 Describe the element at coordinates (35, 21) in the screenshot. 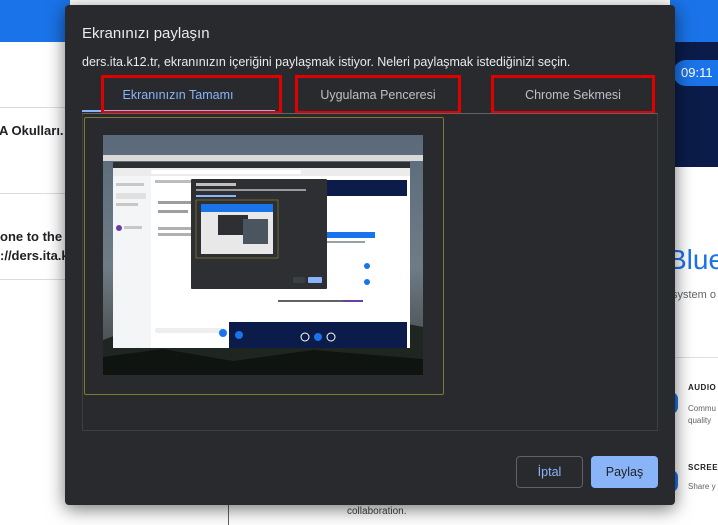

I see `page-header-bar-left` at that location.